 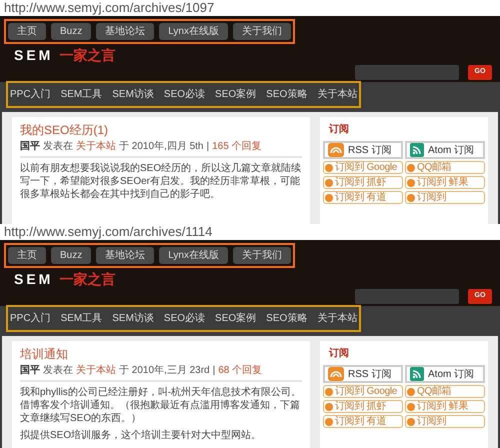 I want to click on post-date: 于 2010年,三月 23rd, so click(x=164, y=371).